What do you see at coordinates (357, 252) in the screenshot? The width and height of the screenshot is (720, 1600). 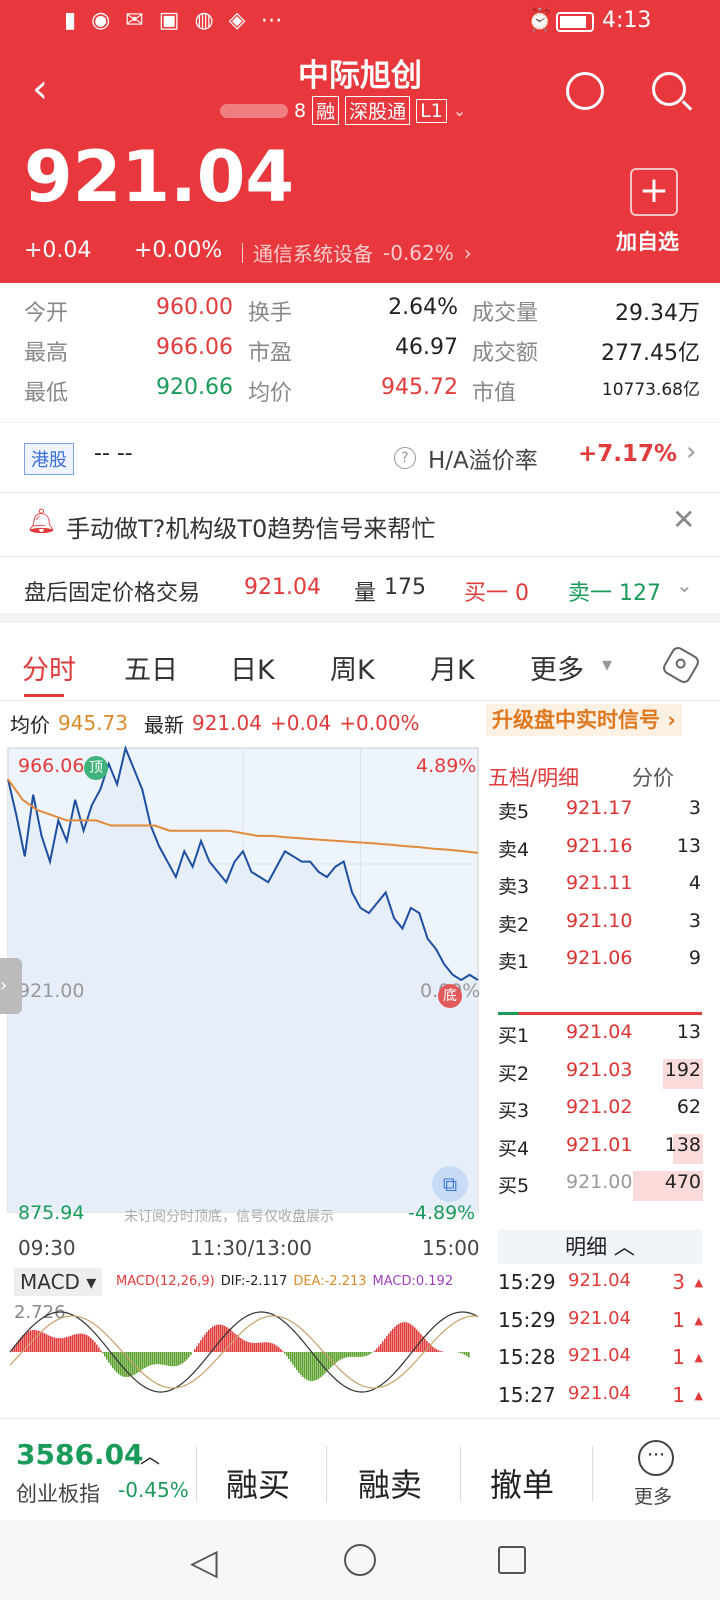 I see `sector-link: 通信系统设备 -0.62% ›` at bounding box center [357, 252].